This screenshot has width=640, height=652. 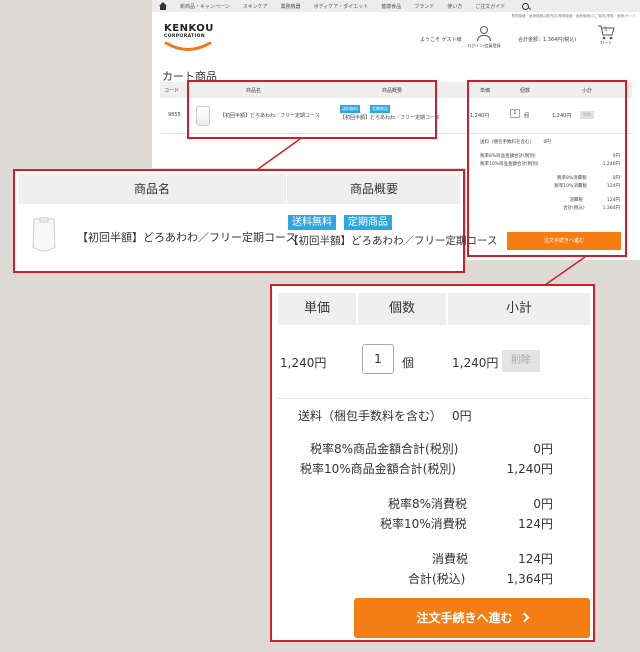 What do you see at coordinates (408, 363) in the screenshot?
I see `zoom-qty-unit: 個` at bounding box center [408, 363].